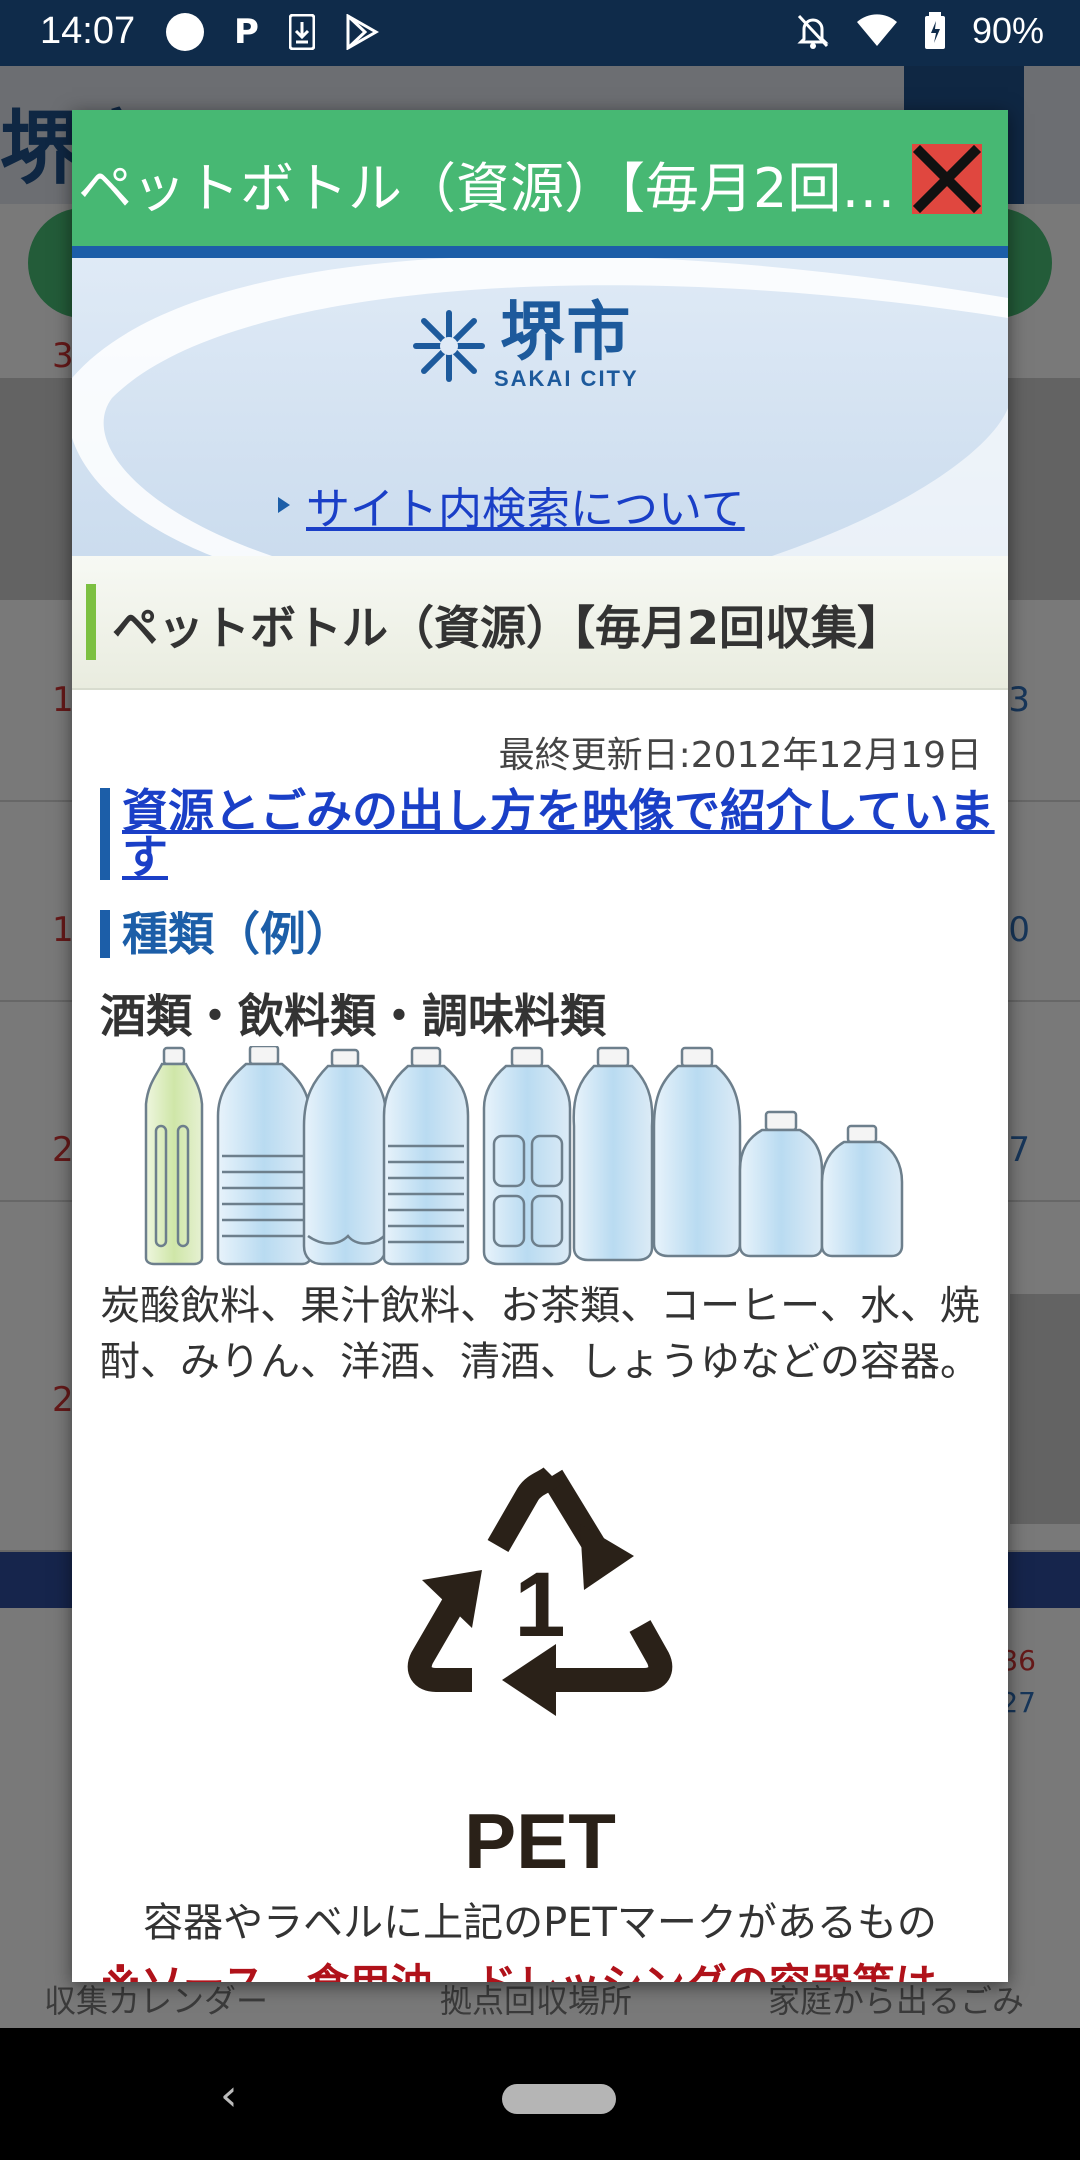 The image size is (1080, 2160). Describe the element at coordinates (226, 934) in the screenshot. I see `kinds-heading-block: 種類（例）` at that location.